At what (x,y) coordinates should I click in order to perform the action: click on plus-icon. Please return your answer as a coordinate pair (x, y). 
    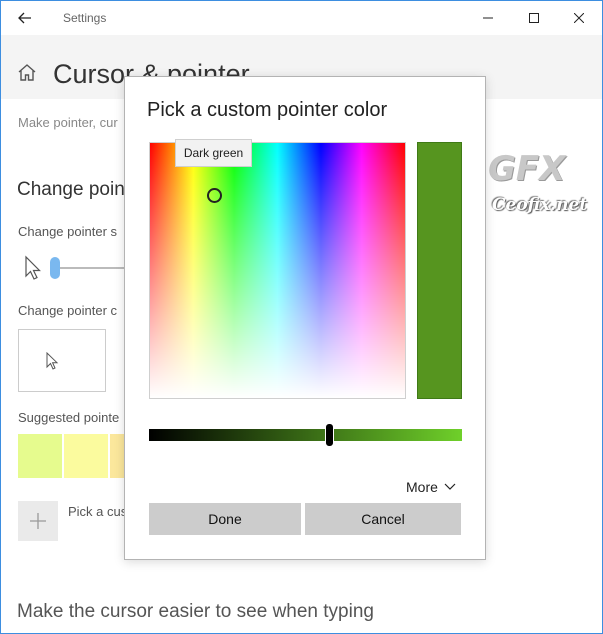
    Looking at the image, I should click on (38, 521).